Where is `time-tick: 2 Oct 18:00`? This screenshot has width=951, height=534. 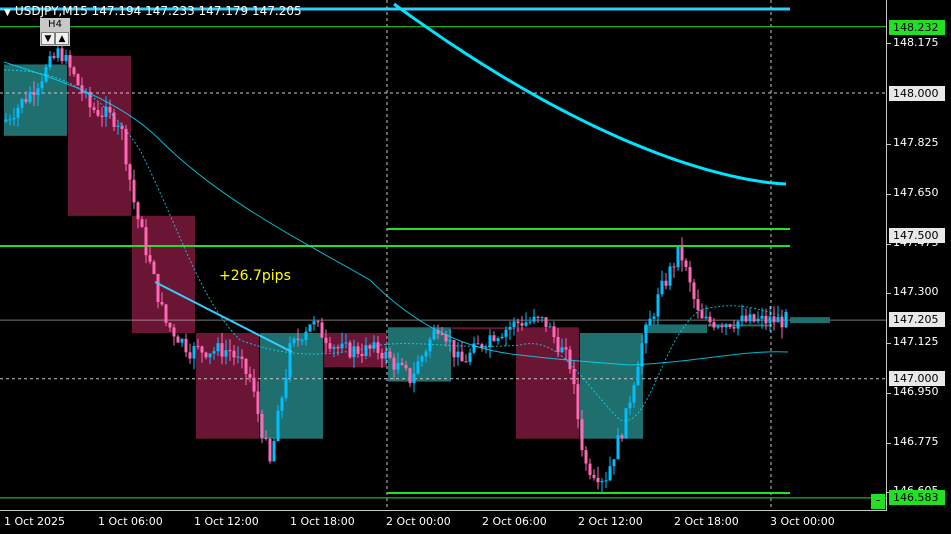 time-tick: 2 Oct 18:00 is located at coordinates (706, 521).